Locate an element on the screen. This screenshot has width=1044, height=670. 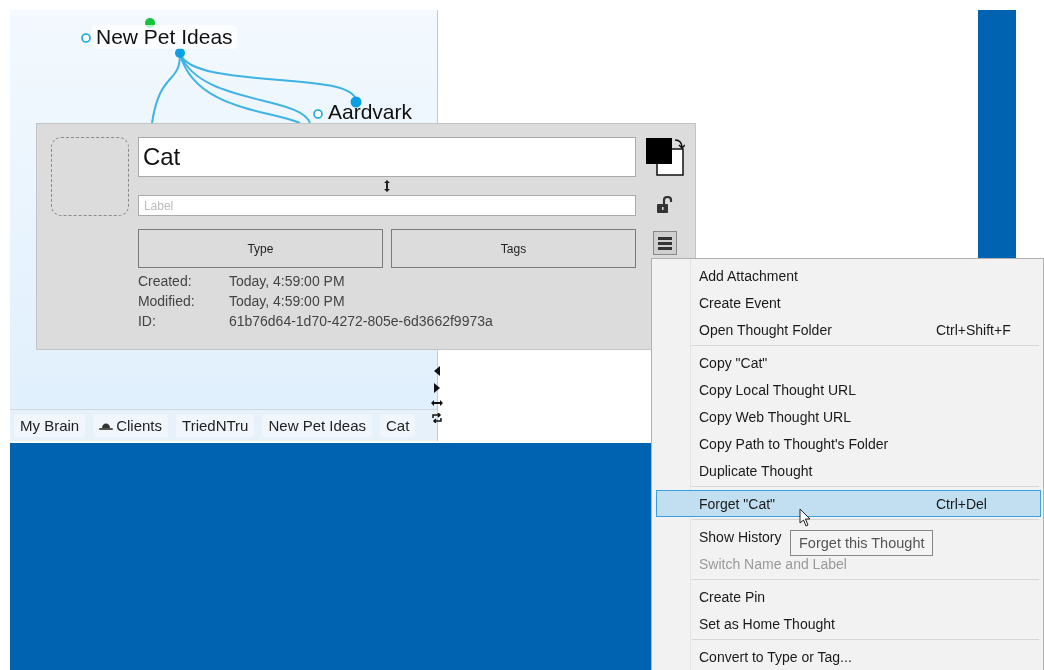
menu-item: Copy "Cat" is located at coordinates (733, 362).